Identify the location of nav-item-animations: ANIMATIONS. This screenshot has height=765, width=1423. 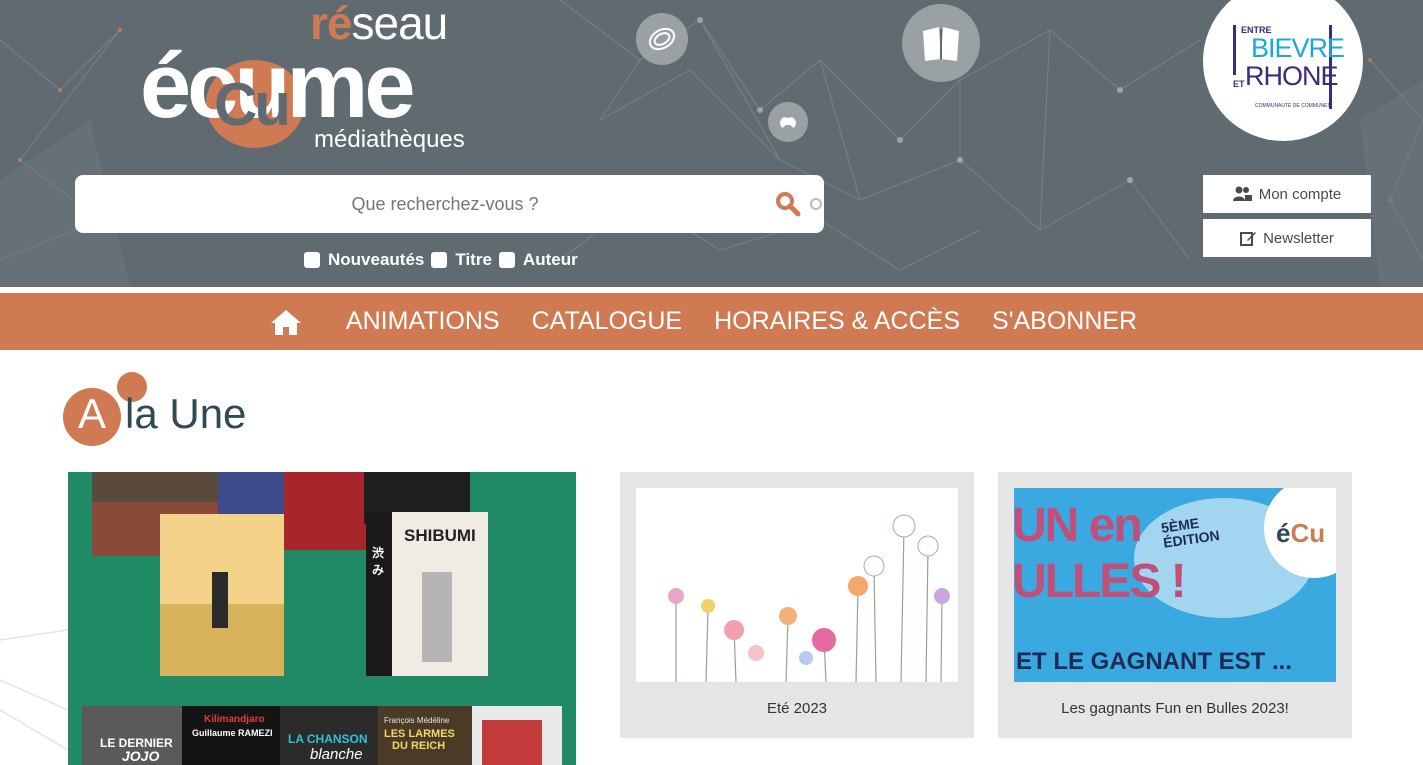
(423, 321).